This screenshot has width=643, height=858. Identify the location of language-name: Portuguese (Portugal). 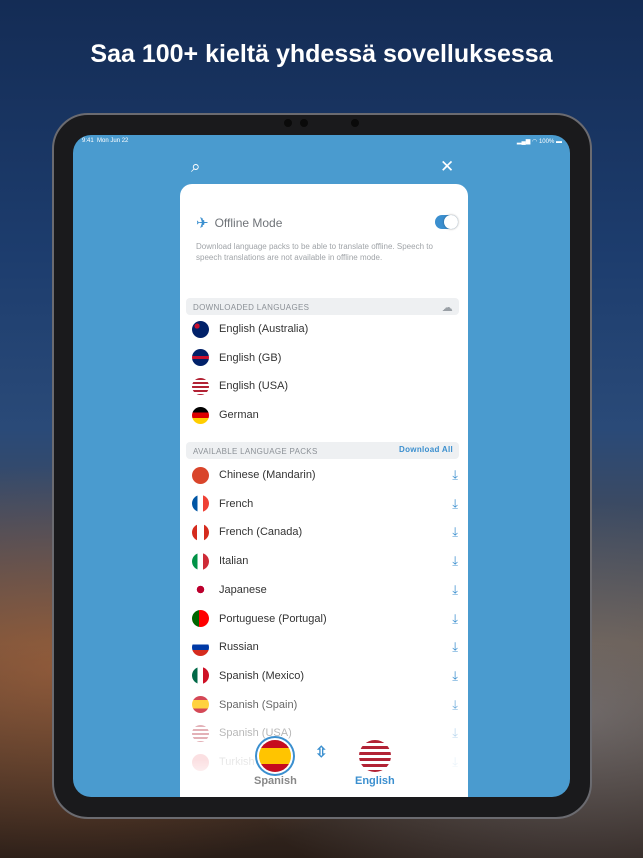
(273, 618).